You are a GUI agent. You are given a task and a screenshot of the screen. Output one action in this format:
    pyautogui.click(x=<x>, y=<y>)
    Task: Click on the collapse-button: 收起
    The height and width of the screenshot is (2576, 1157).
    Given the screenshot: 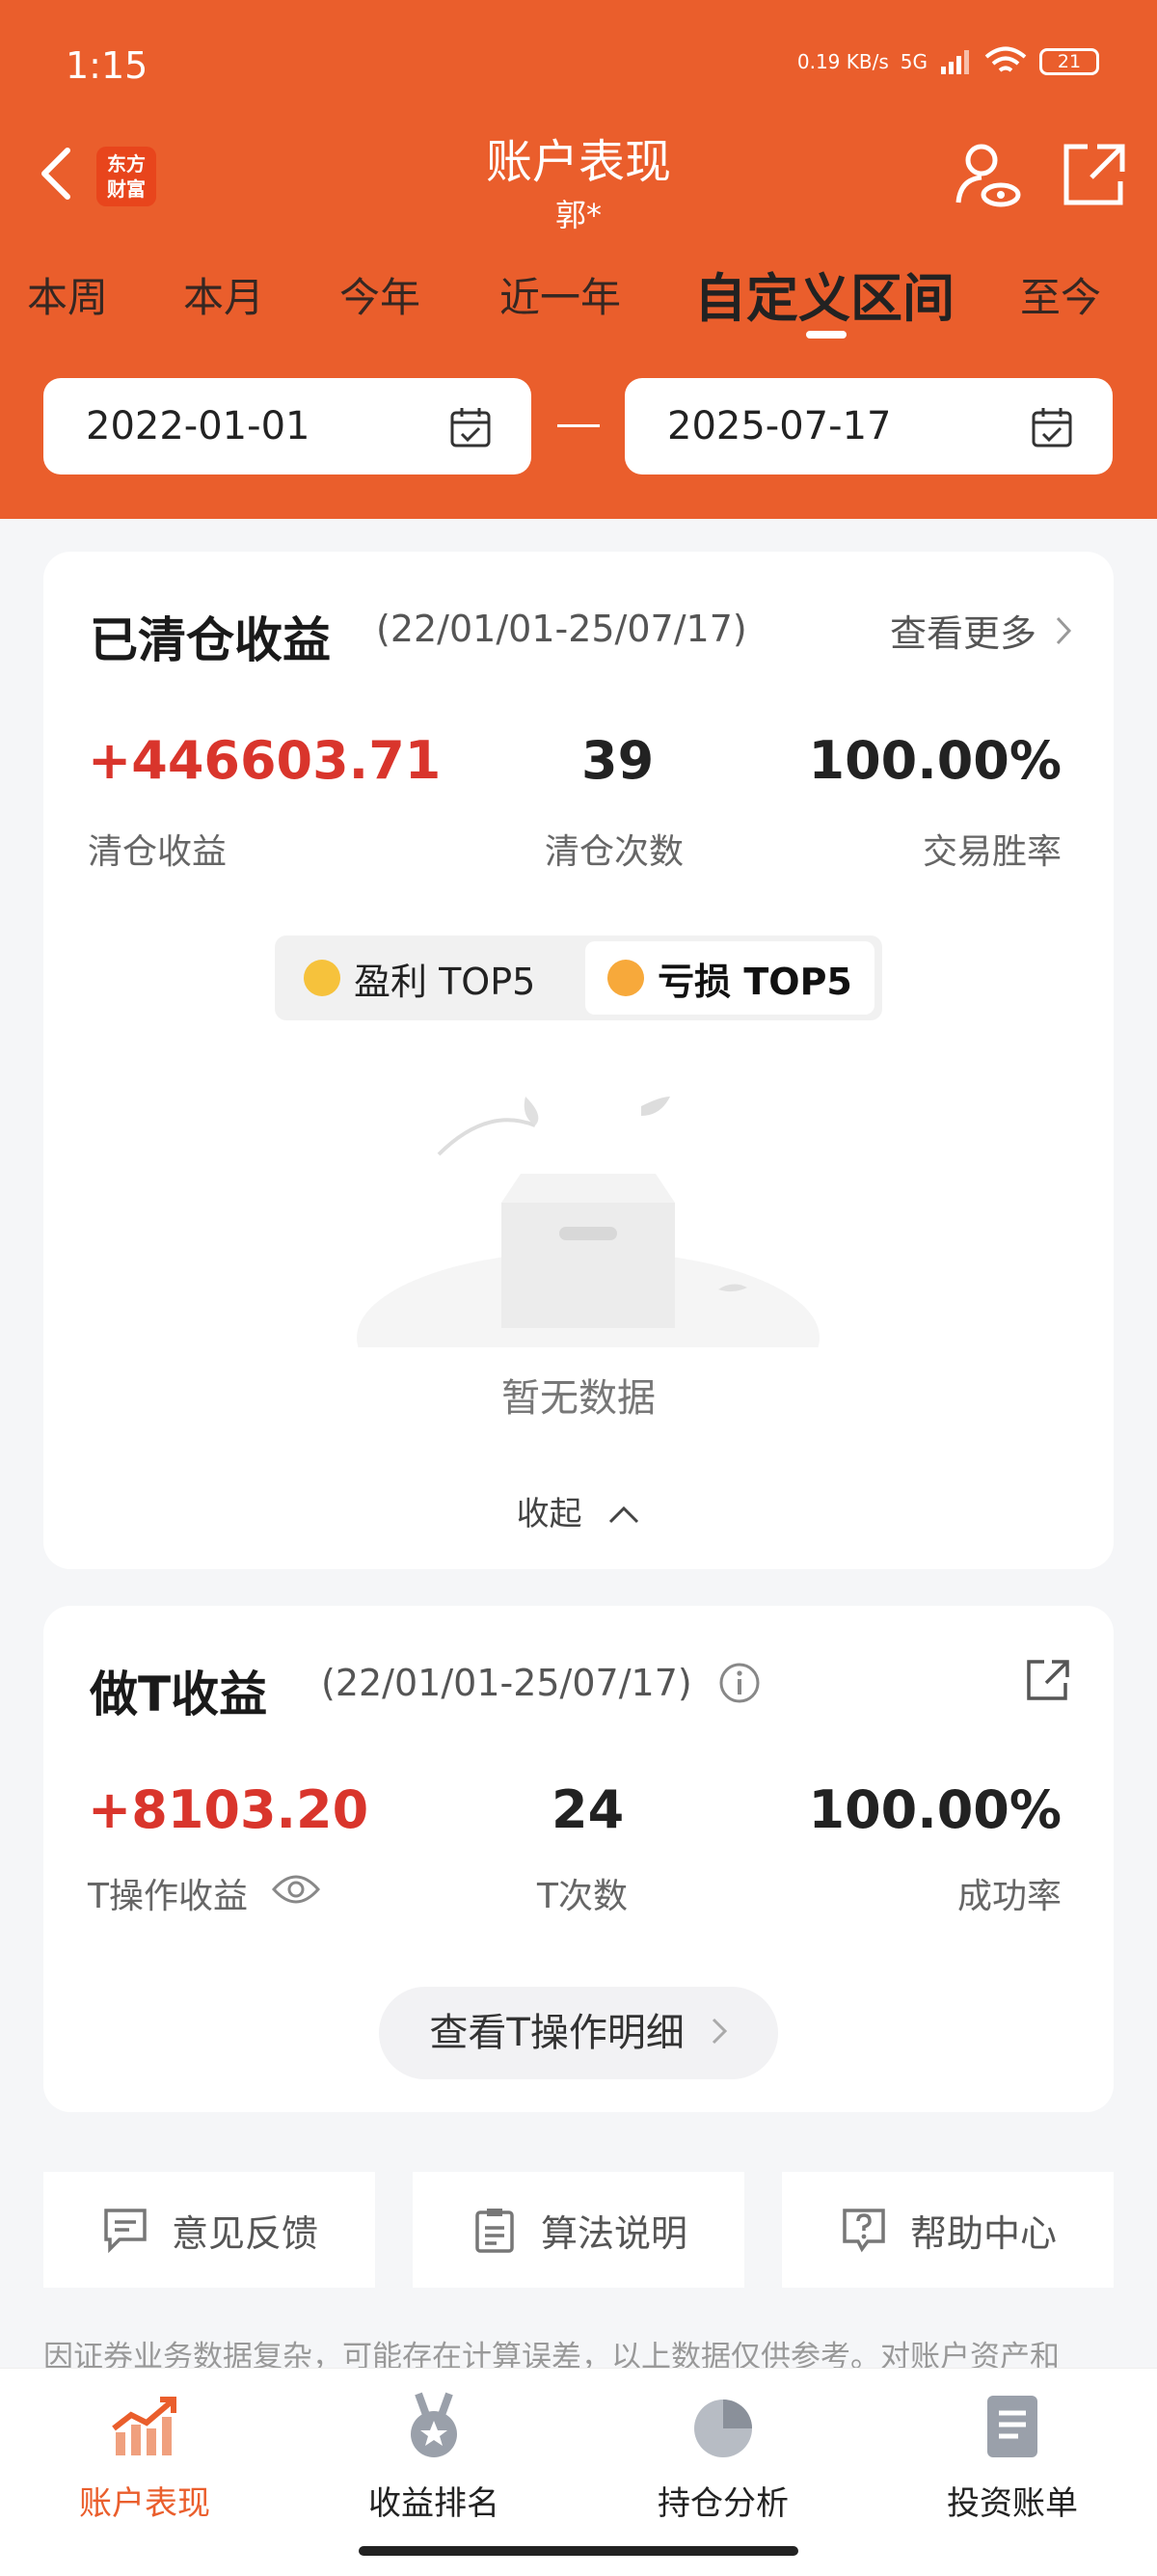 What is the action you would take?
    pyautogui.click(x=578, y=1510)
    